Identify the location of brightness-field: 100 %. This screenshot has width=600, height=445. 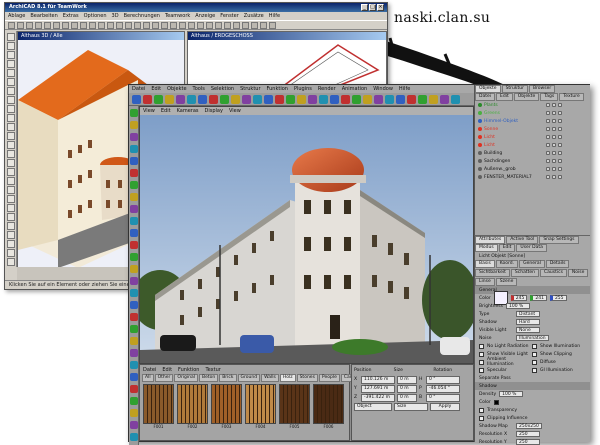
(517, 306).